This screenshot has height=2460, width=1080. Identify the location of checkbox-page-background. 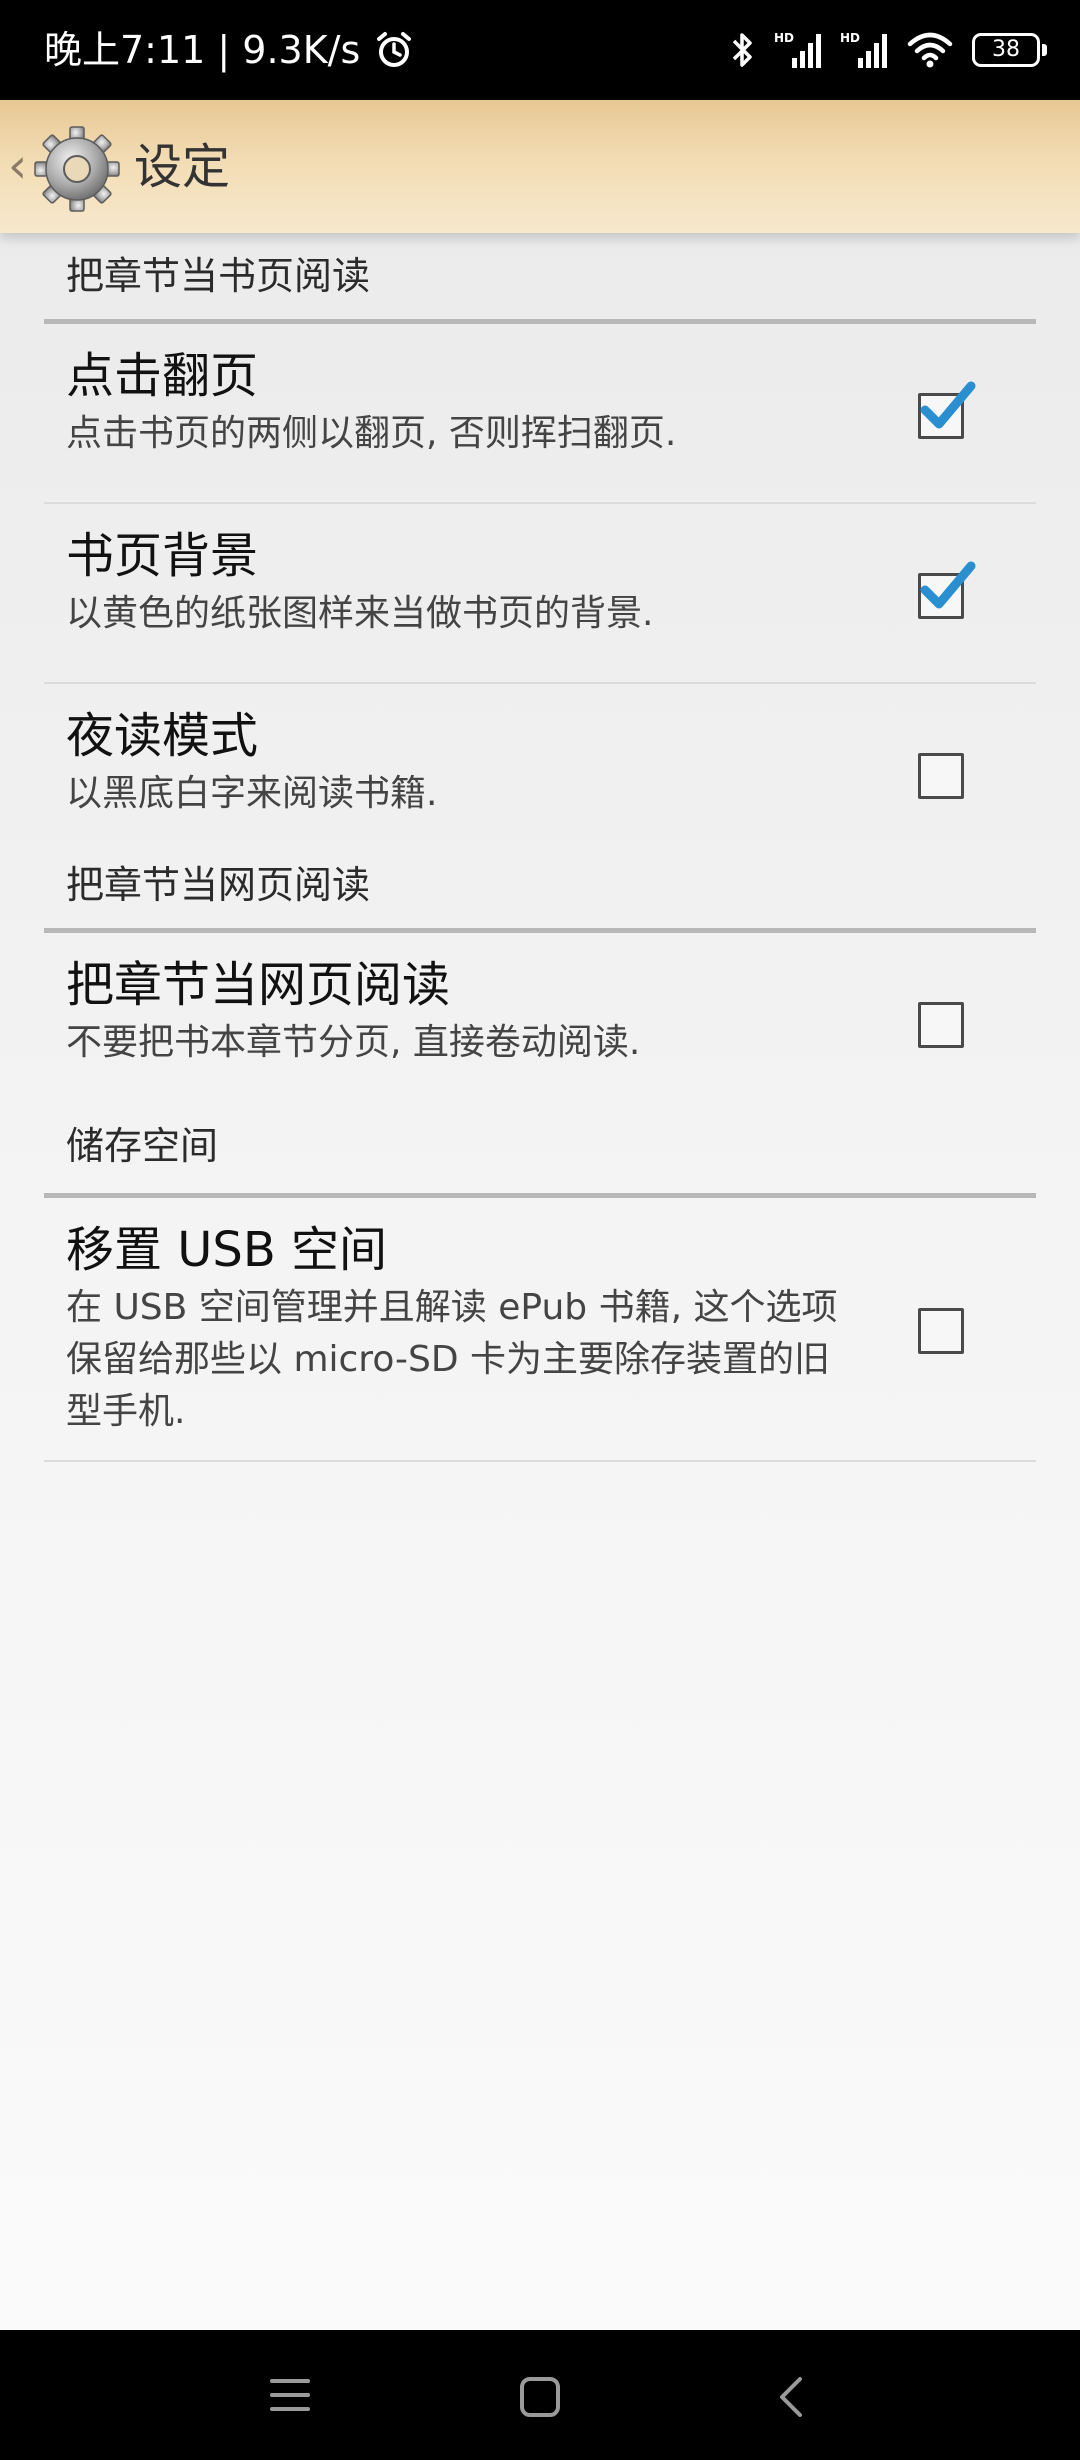
(947, 590).